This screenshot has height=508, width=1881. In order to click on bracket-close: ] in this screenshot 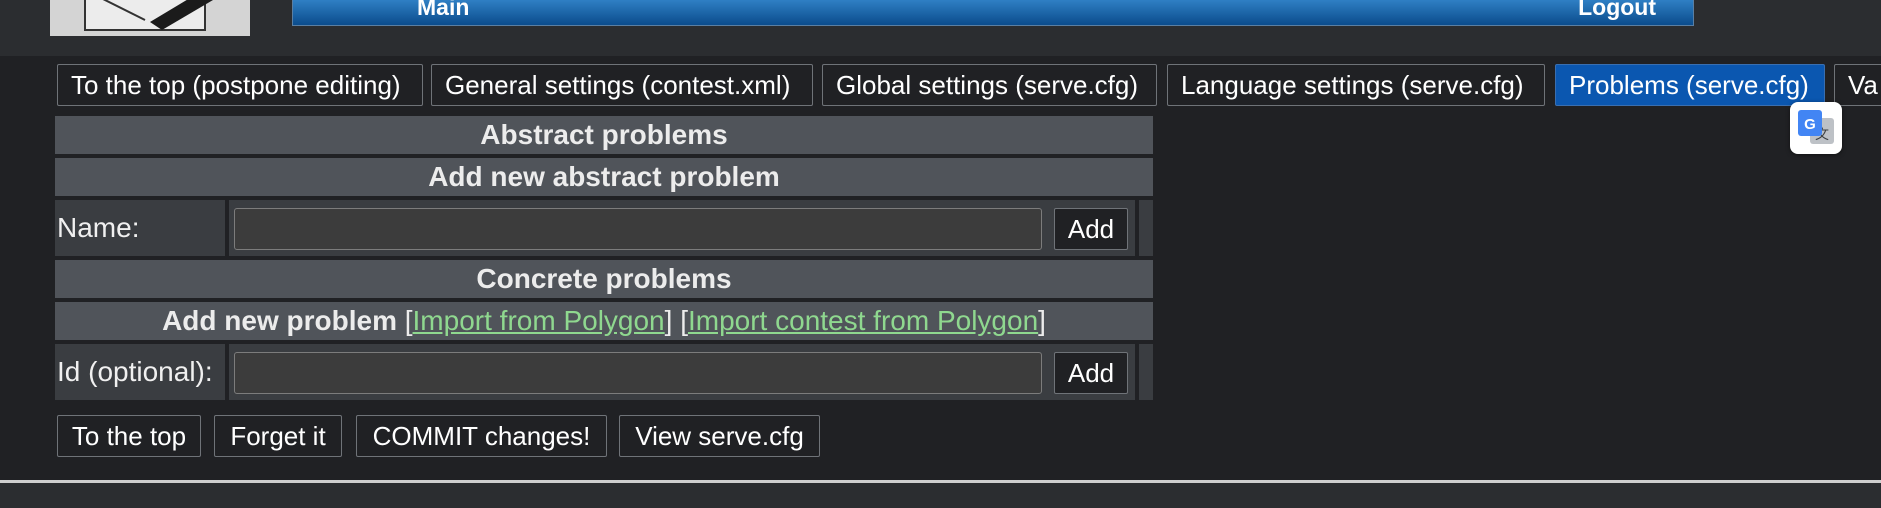, I will do `click(1042, 320)`.